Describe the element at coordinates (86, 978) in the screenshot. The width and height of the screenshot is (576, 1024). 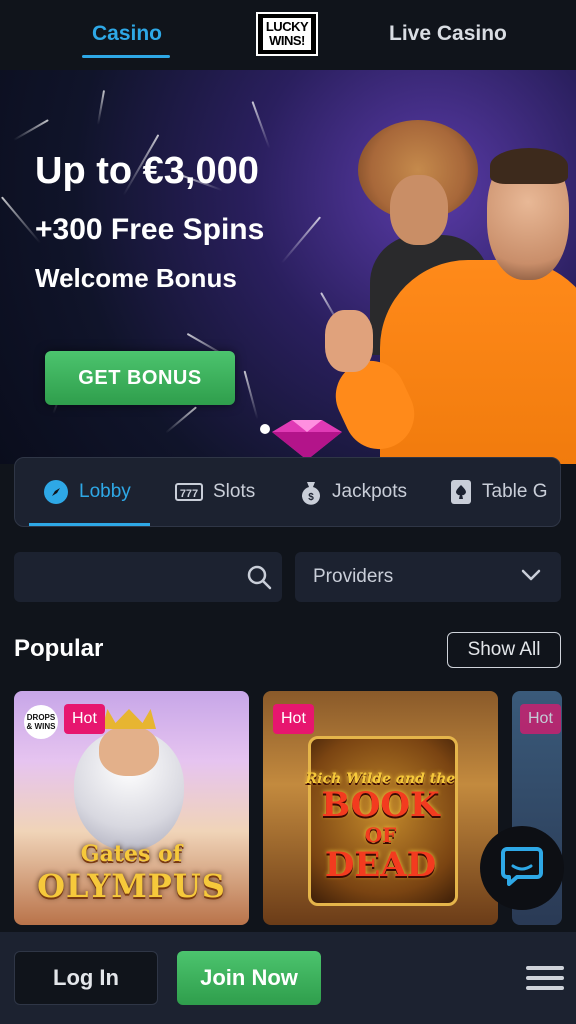
I see `login-button: Log In` at that location.